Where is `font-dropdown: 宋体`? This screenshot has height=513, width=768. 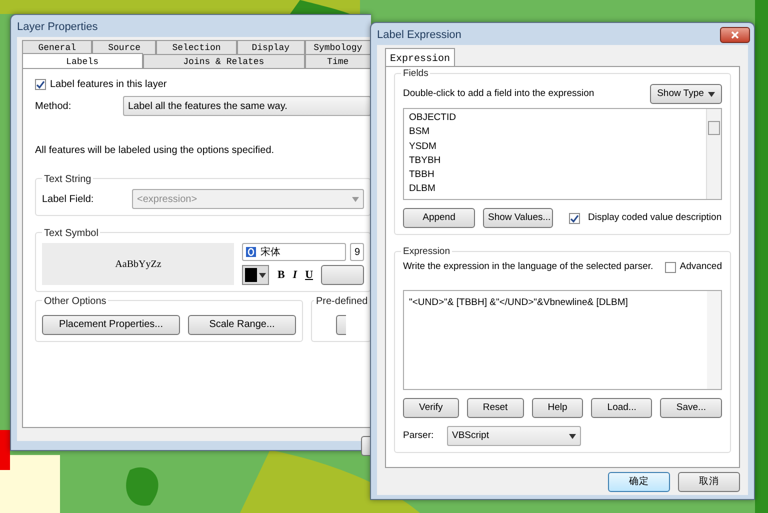 font-dropdown: 宋体 is located at coordinates (294, 252).